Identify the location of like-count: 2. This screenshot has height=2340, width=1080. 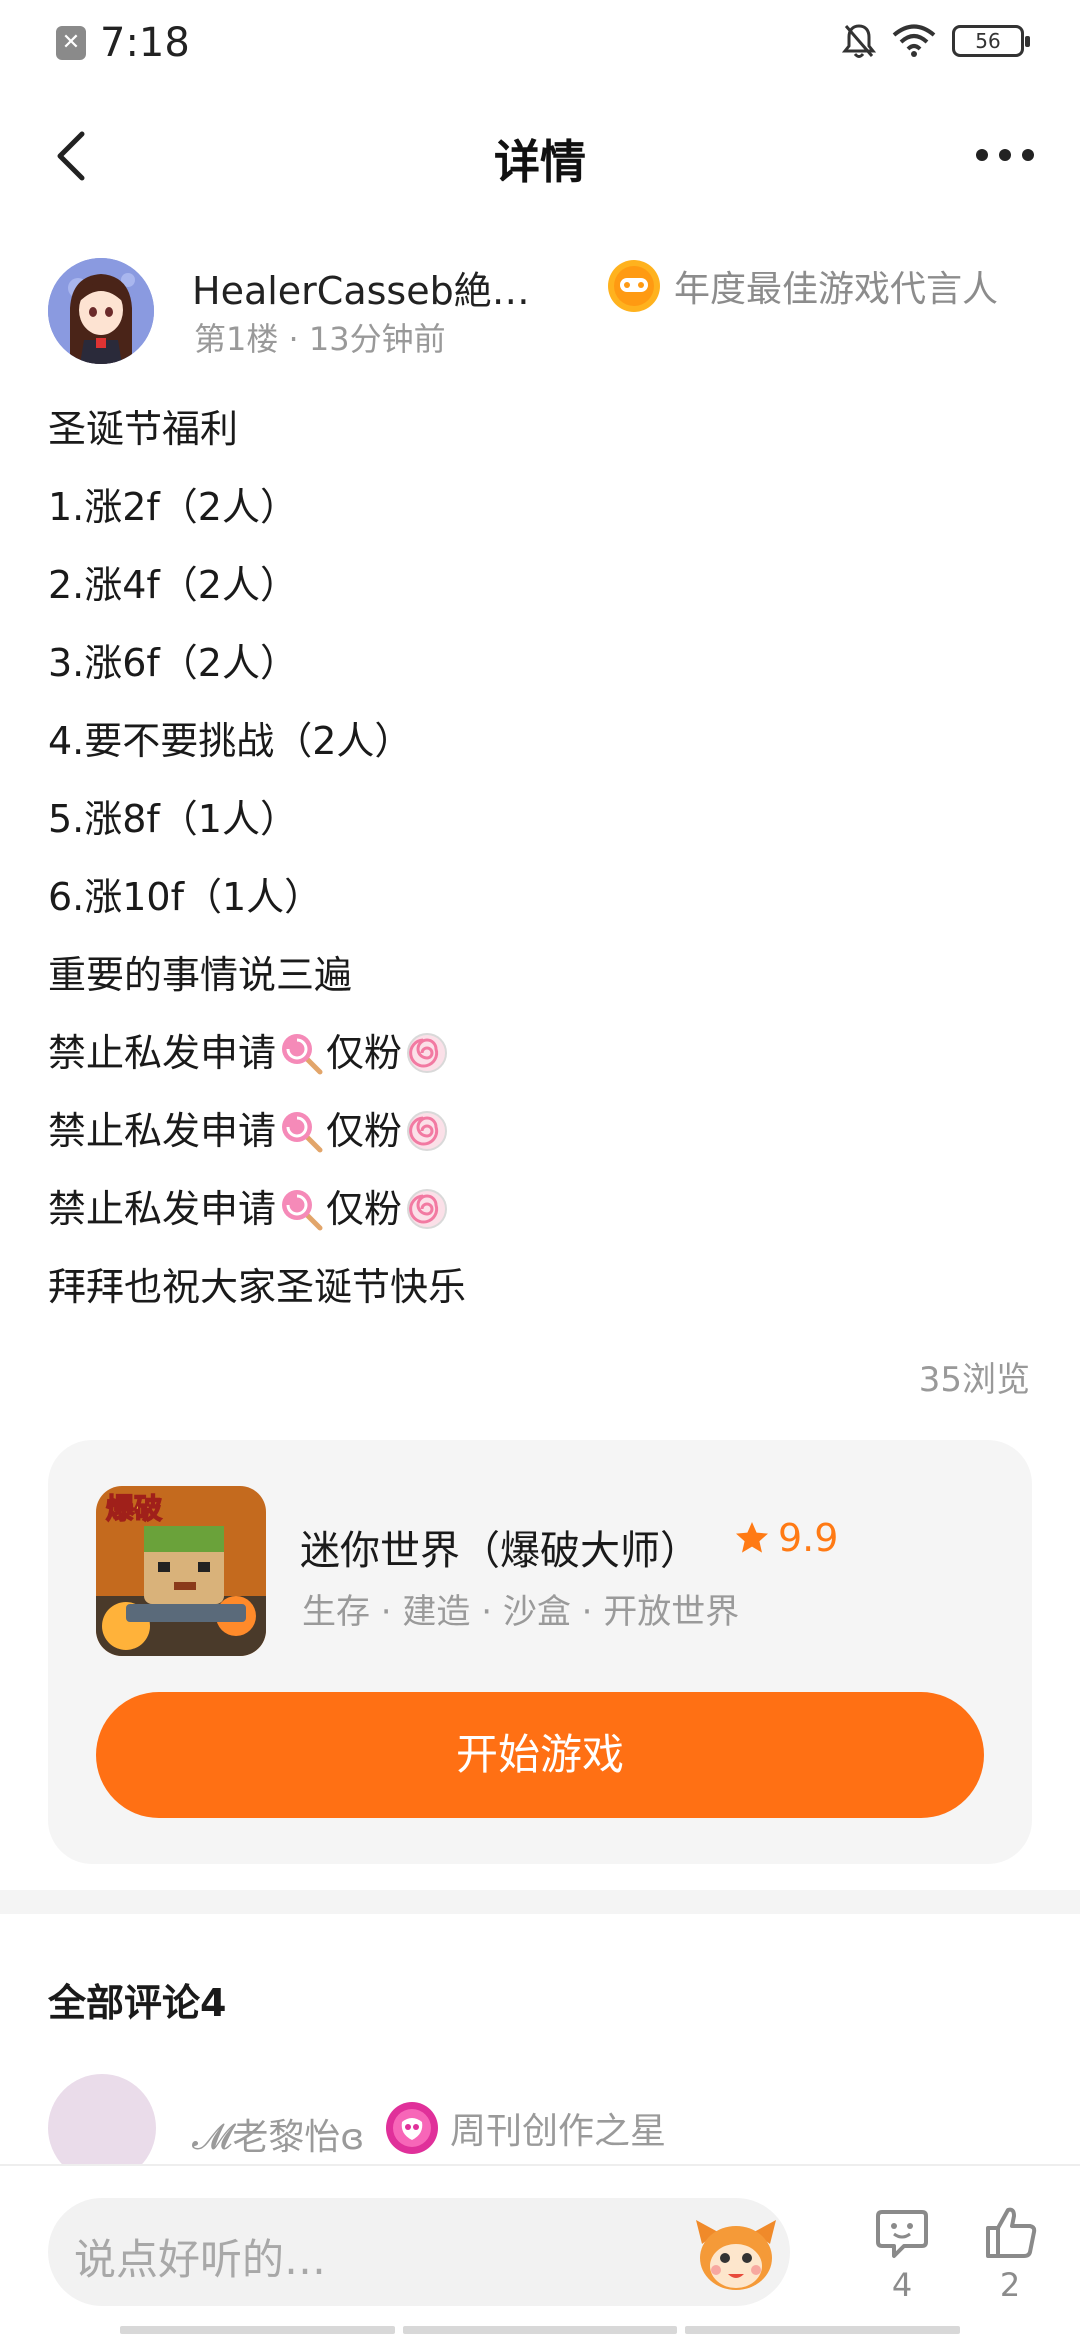
(1010, 2285).